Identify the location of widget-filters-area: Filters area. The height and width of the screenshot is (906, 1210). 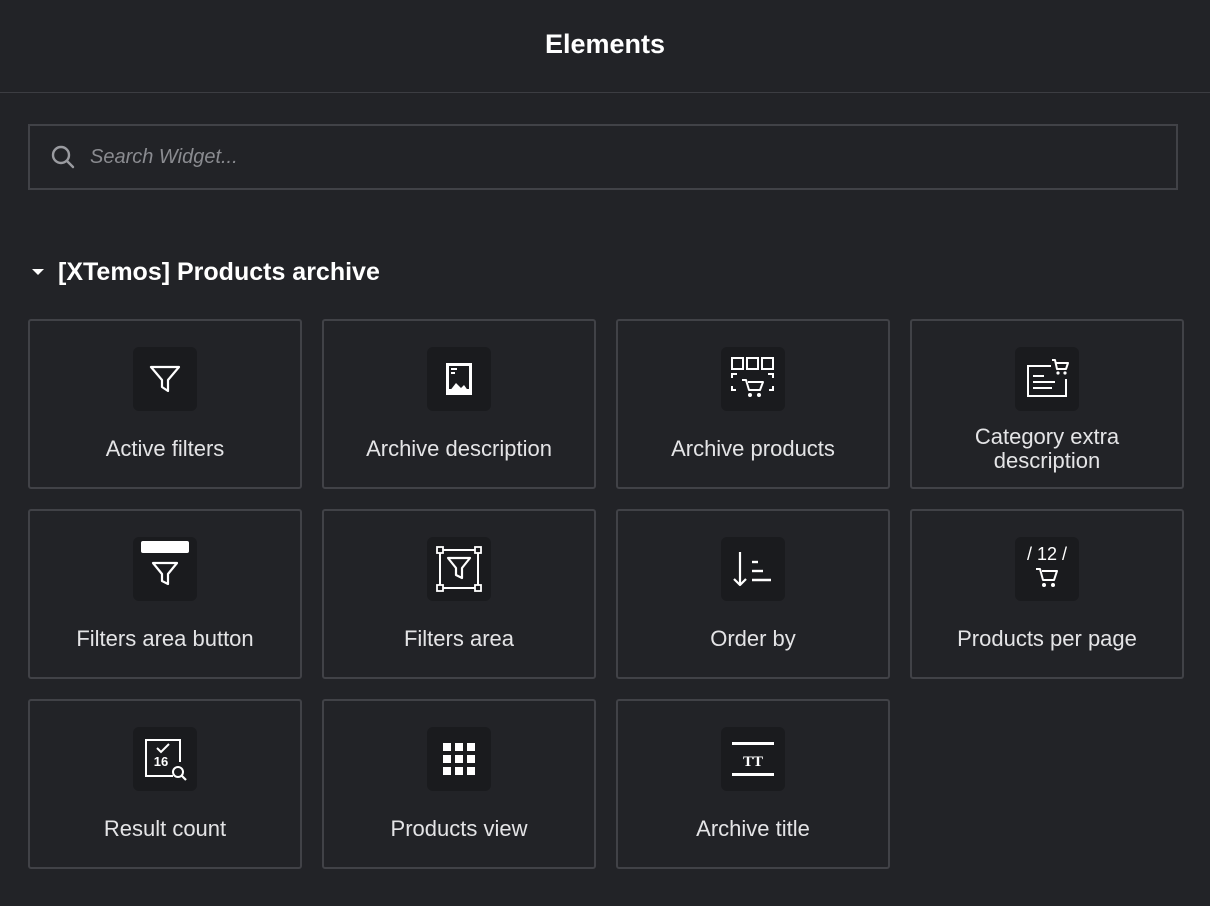
(459, 594).